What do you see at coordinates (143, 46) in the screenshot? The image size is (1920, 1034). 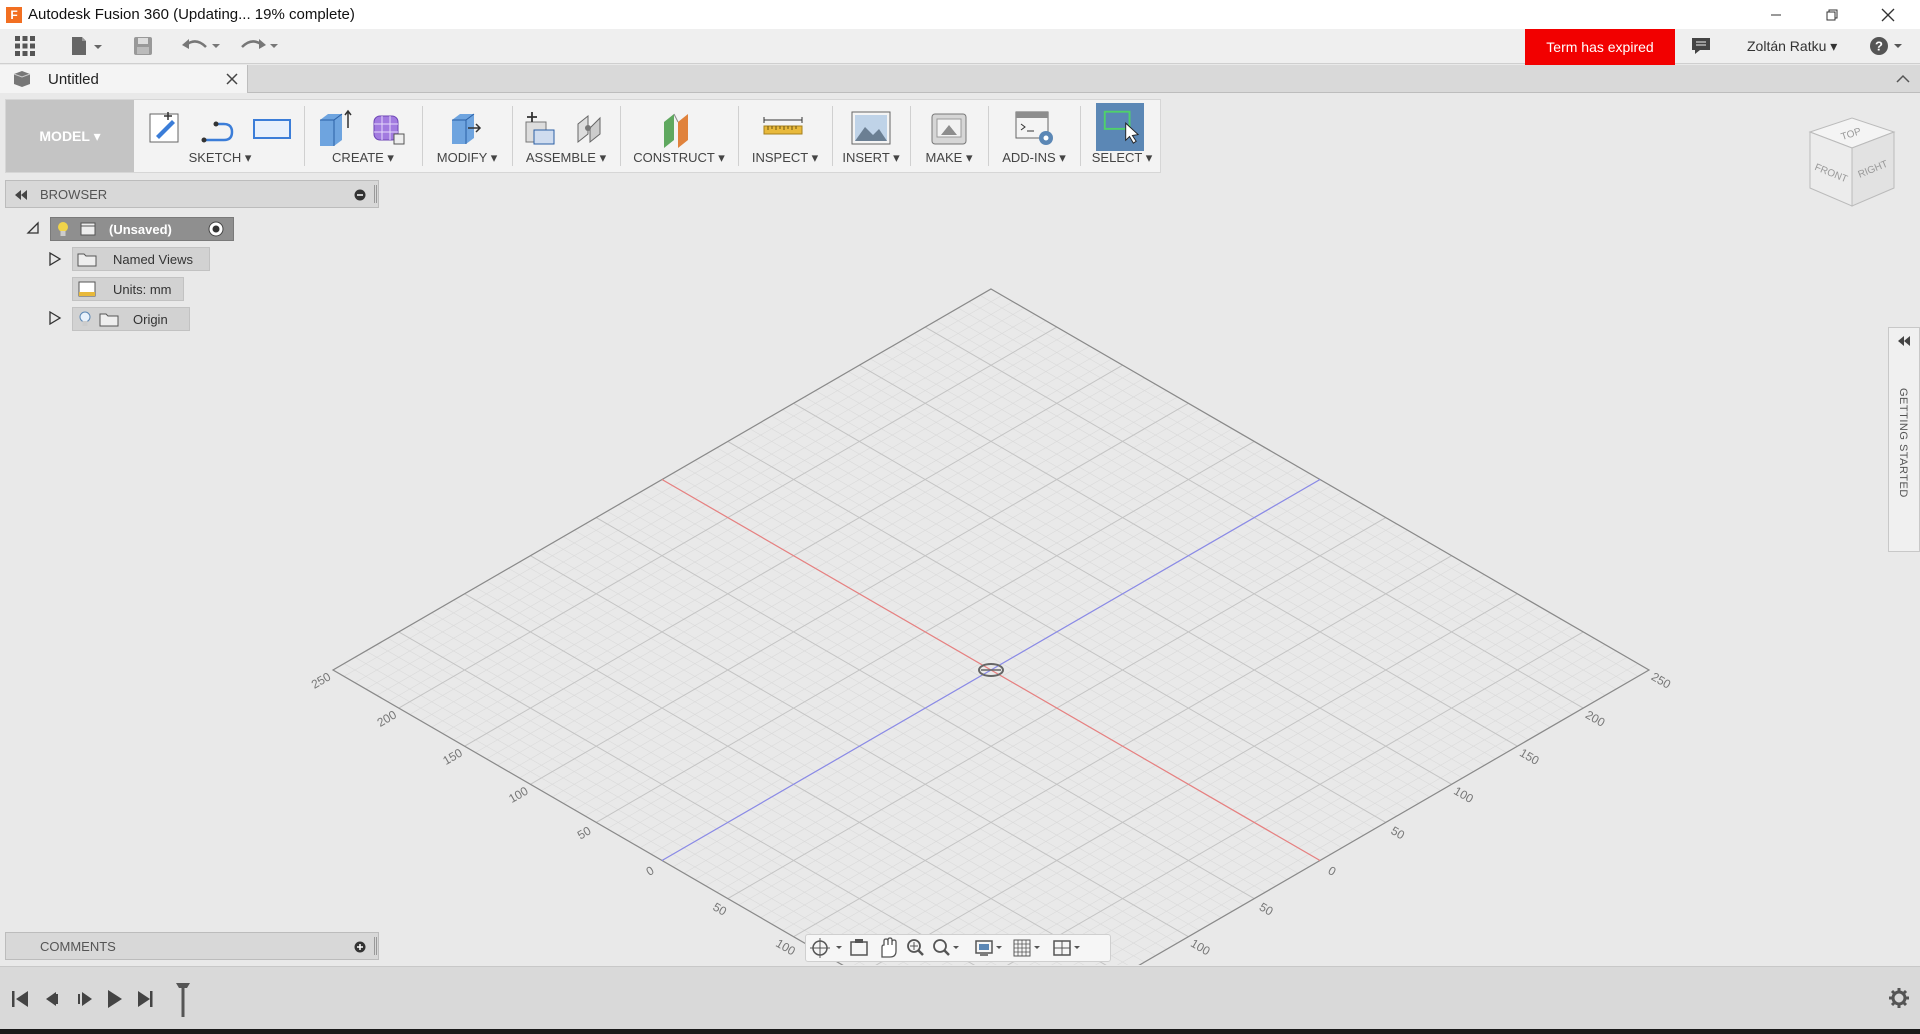 I see `save-button` at bounding box center [143, 46].